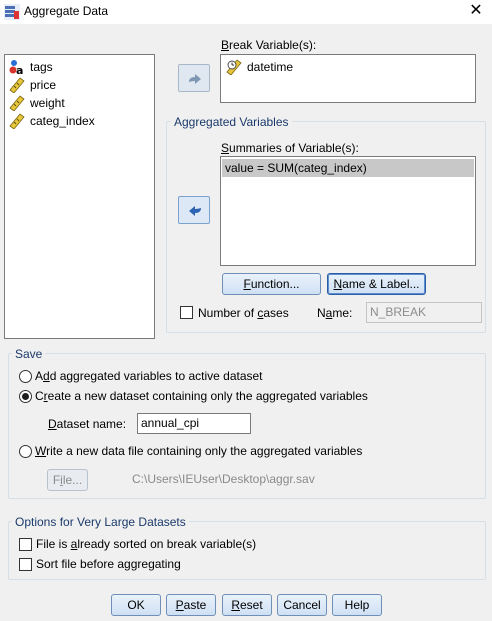 The width and height of the screenshot is (492, 621). Describe the element at coordinates (66, 11) in the screenshot. I see `window-title: Aggregate Data` at that location.